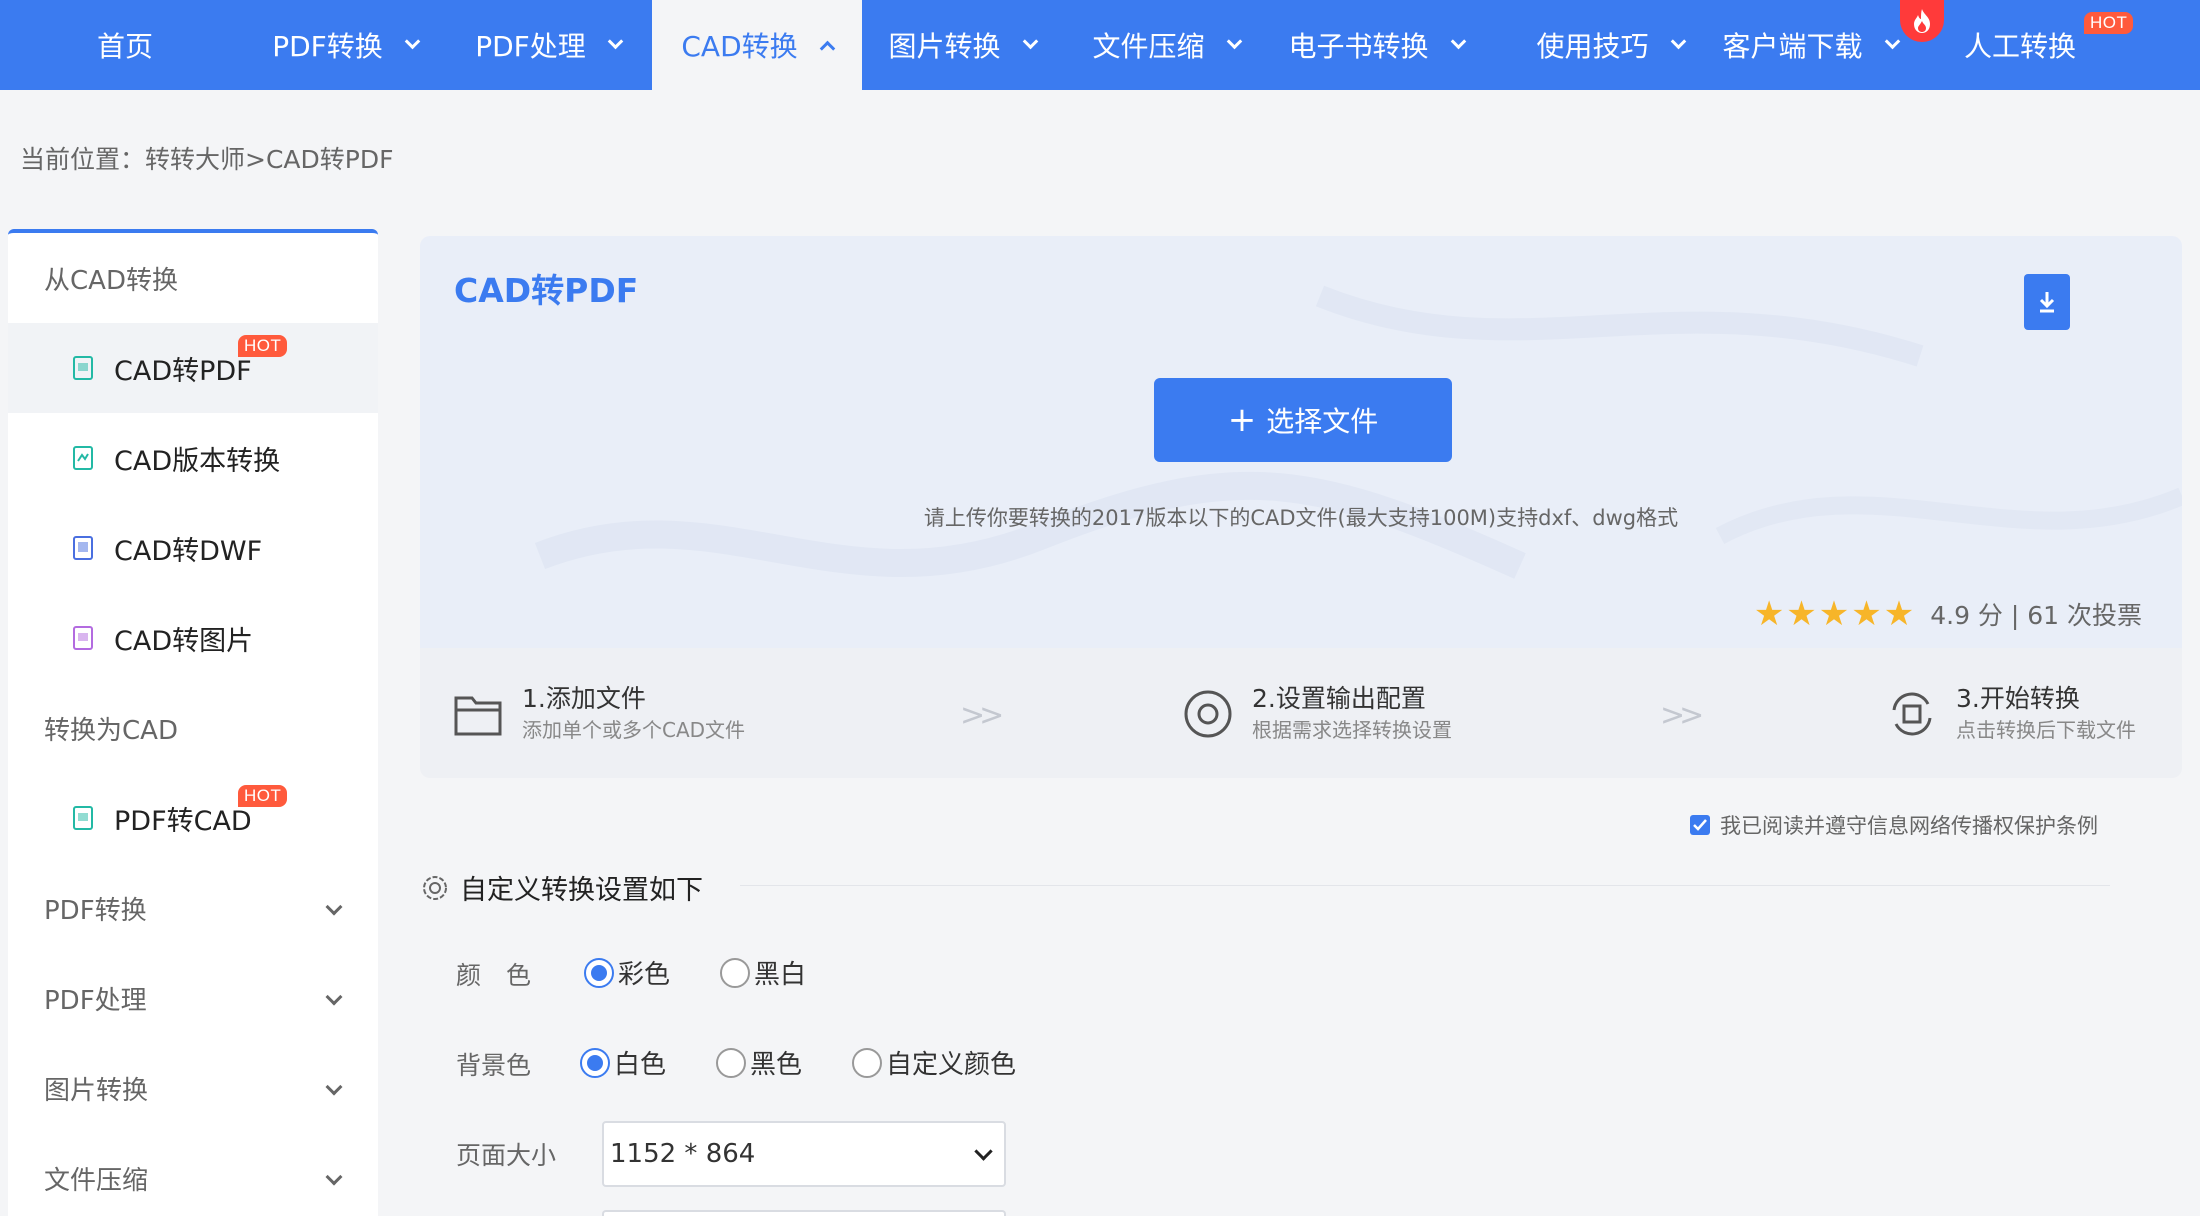  I want to click on step-output-config: 2.设置输出配置 根据需求选择转换设置, so click(1316, 713).